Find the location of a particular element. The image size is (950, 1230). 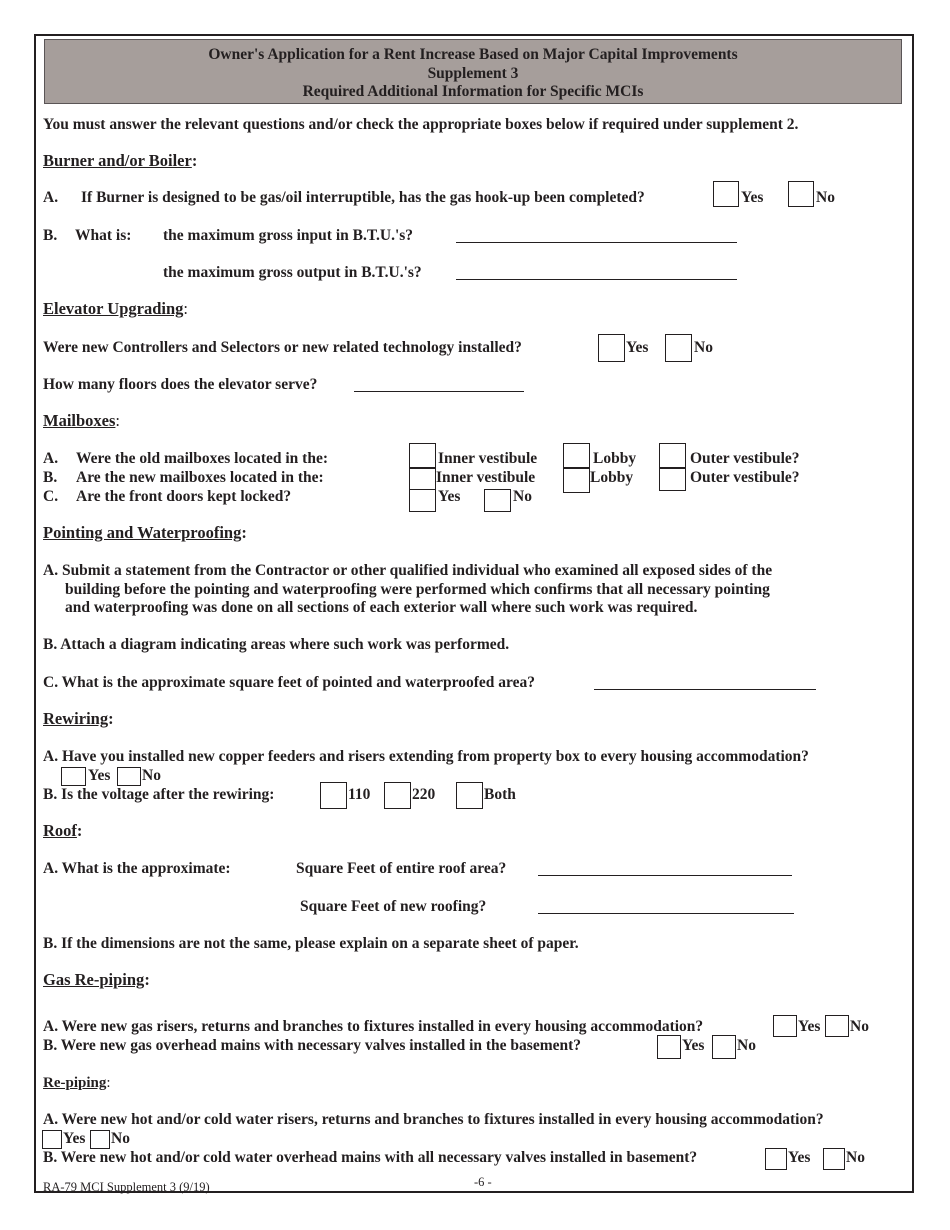

voltage-both-label: Both is located at coordinates (500, 794).